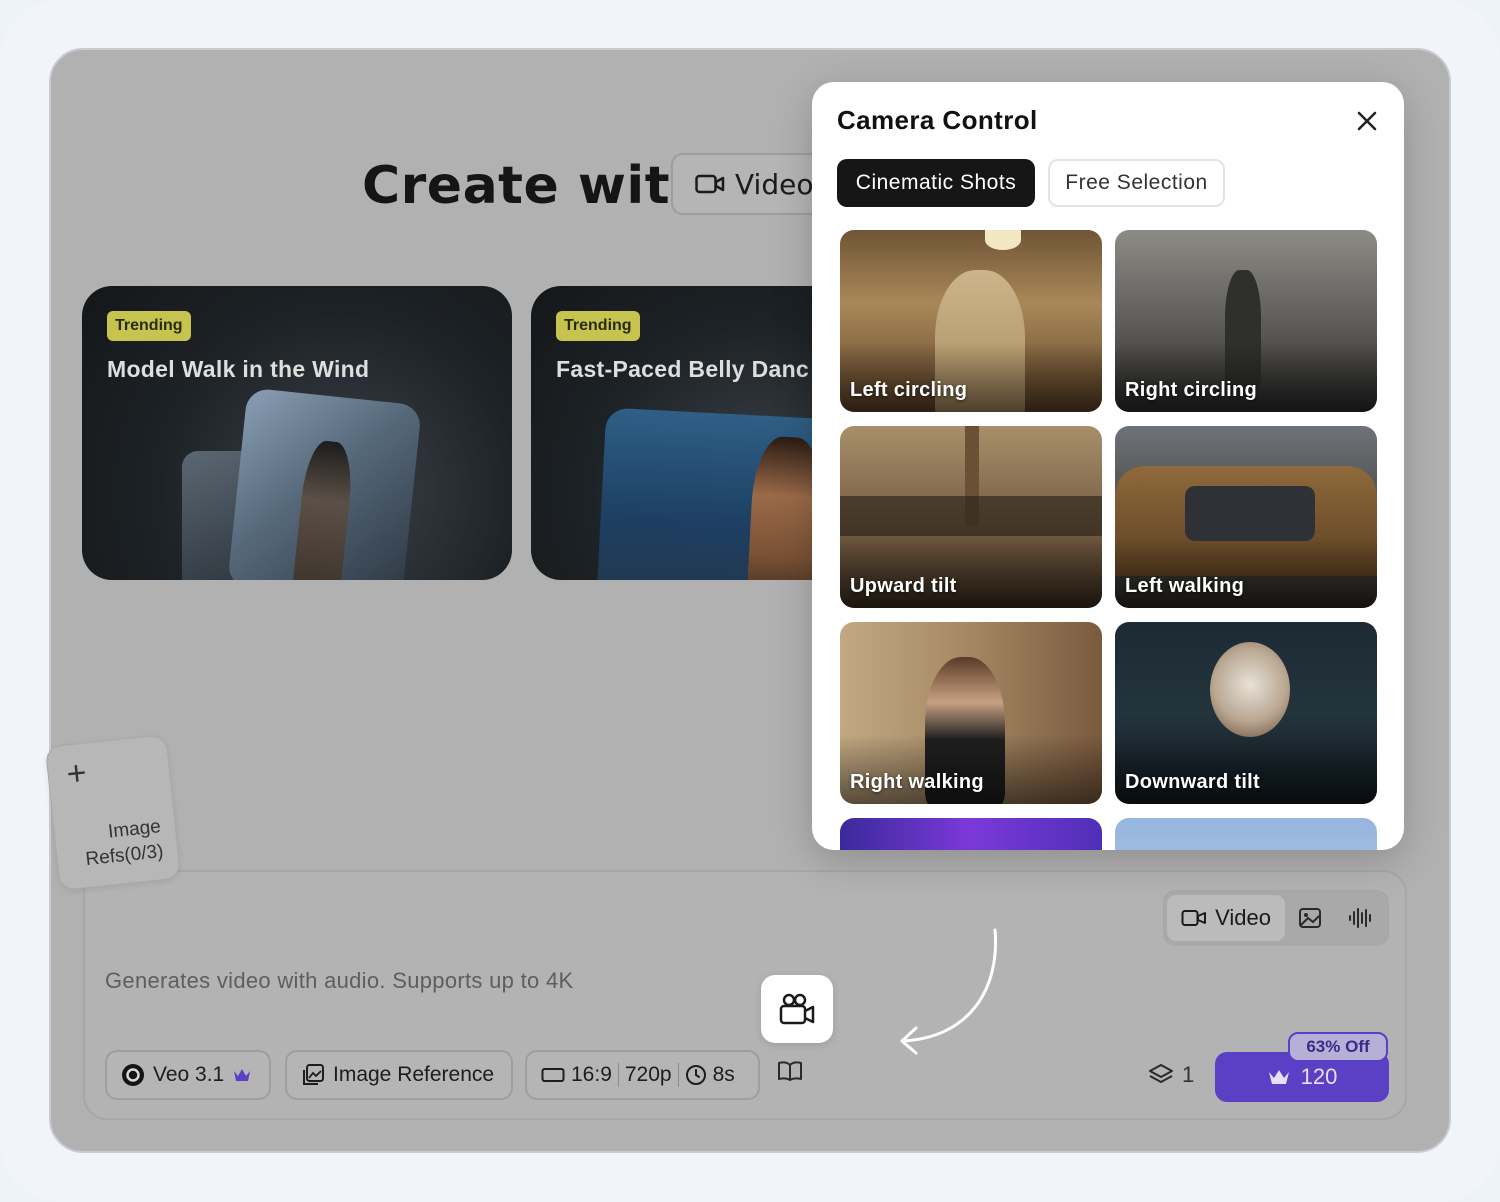 Image resolution: width=1500 pixels, height=1202 pixels. Describe the element at coordinates (124, 843) in the screenshot. I see `image-refs-label: Image Refs(0/3)` at that location.